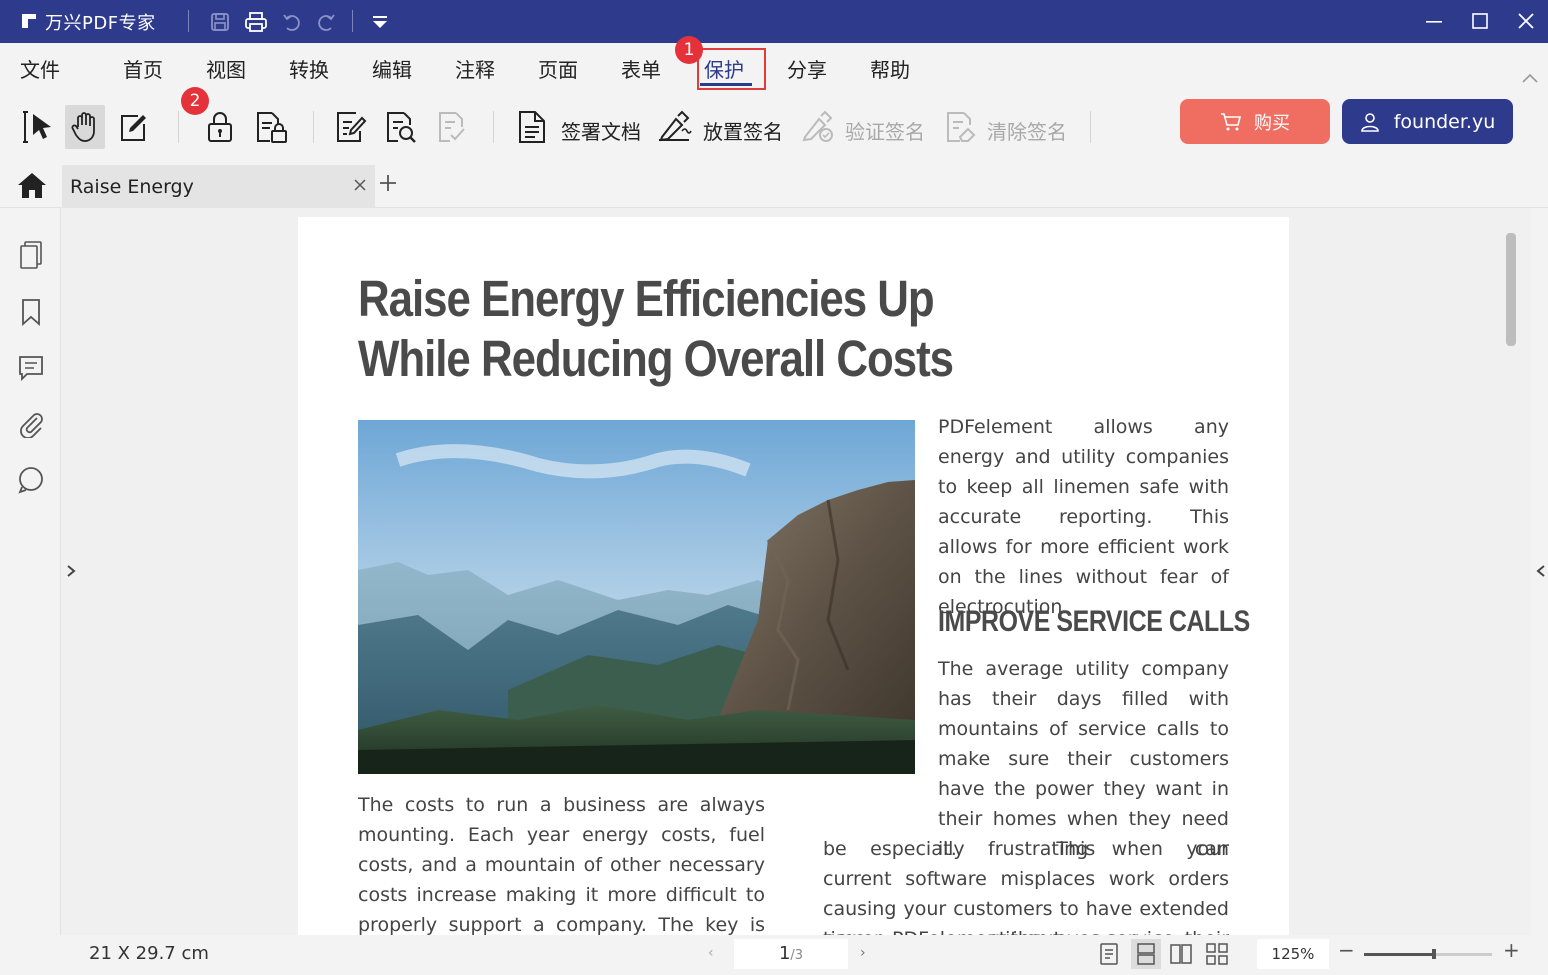  I want to click on total-pages: /3, so click(797, 955).